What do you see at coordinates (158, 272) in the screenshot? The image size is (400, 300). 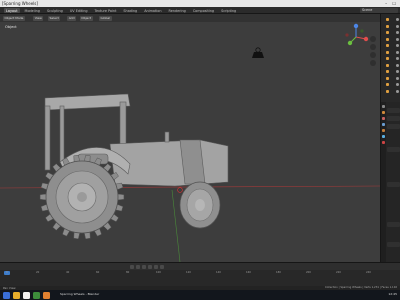 I see `frame-tick-label: 100` at bounding box center [158, 272].